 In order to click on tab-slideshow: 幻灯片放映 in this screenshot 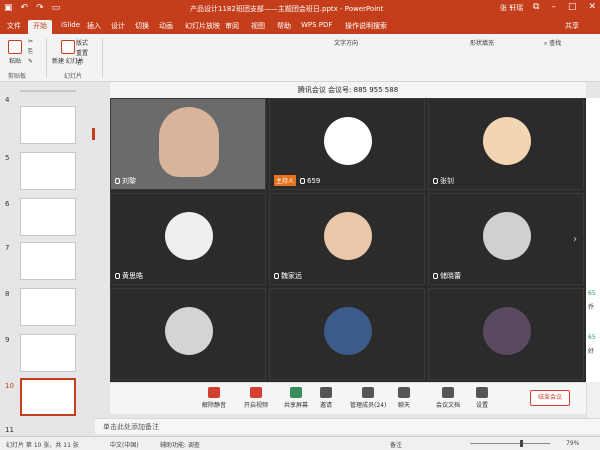, I will do `click(202, 26)`.